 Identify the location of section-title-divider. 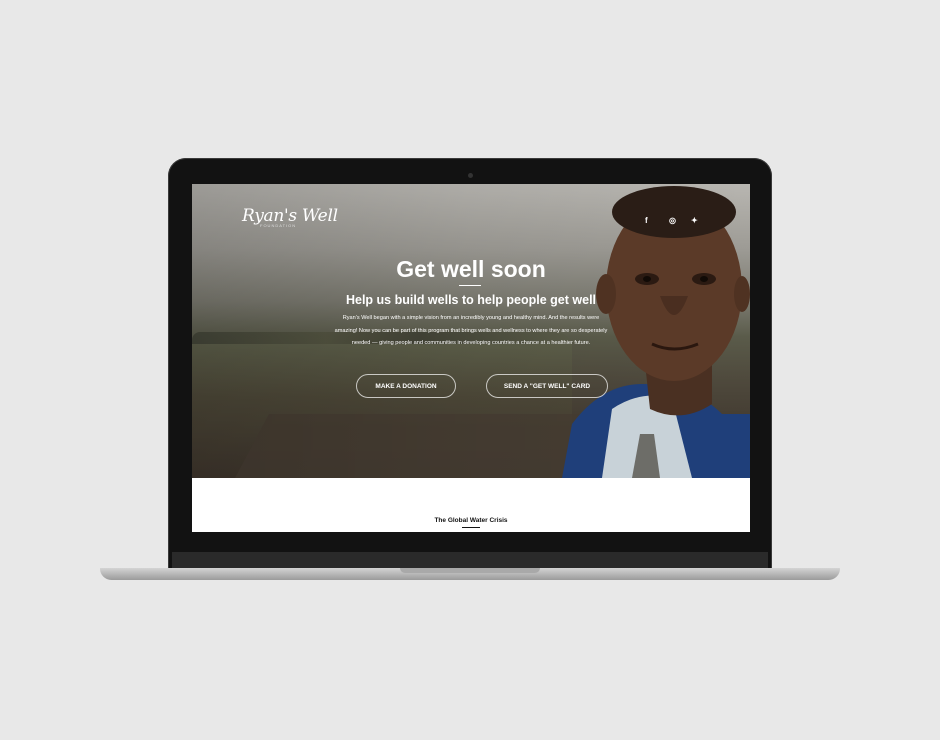
(471, 527).